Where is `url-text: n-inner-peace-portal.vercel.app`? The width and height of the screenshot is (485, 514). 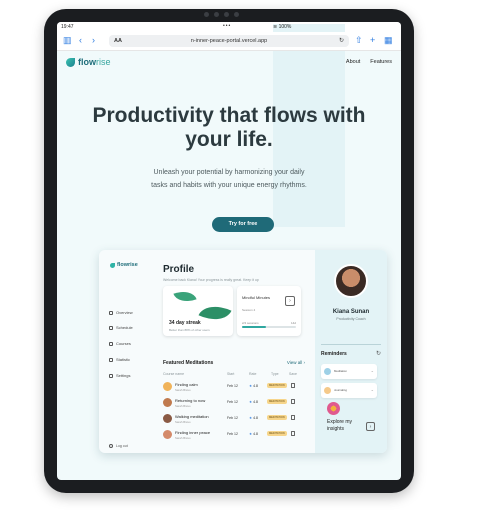 url-text: n-inner-peace-portal.vercel.app is located at coordinates (229, 41).